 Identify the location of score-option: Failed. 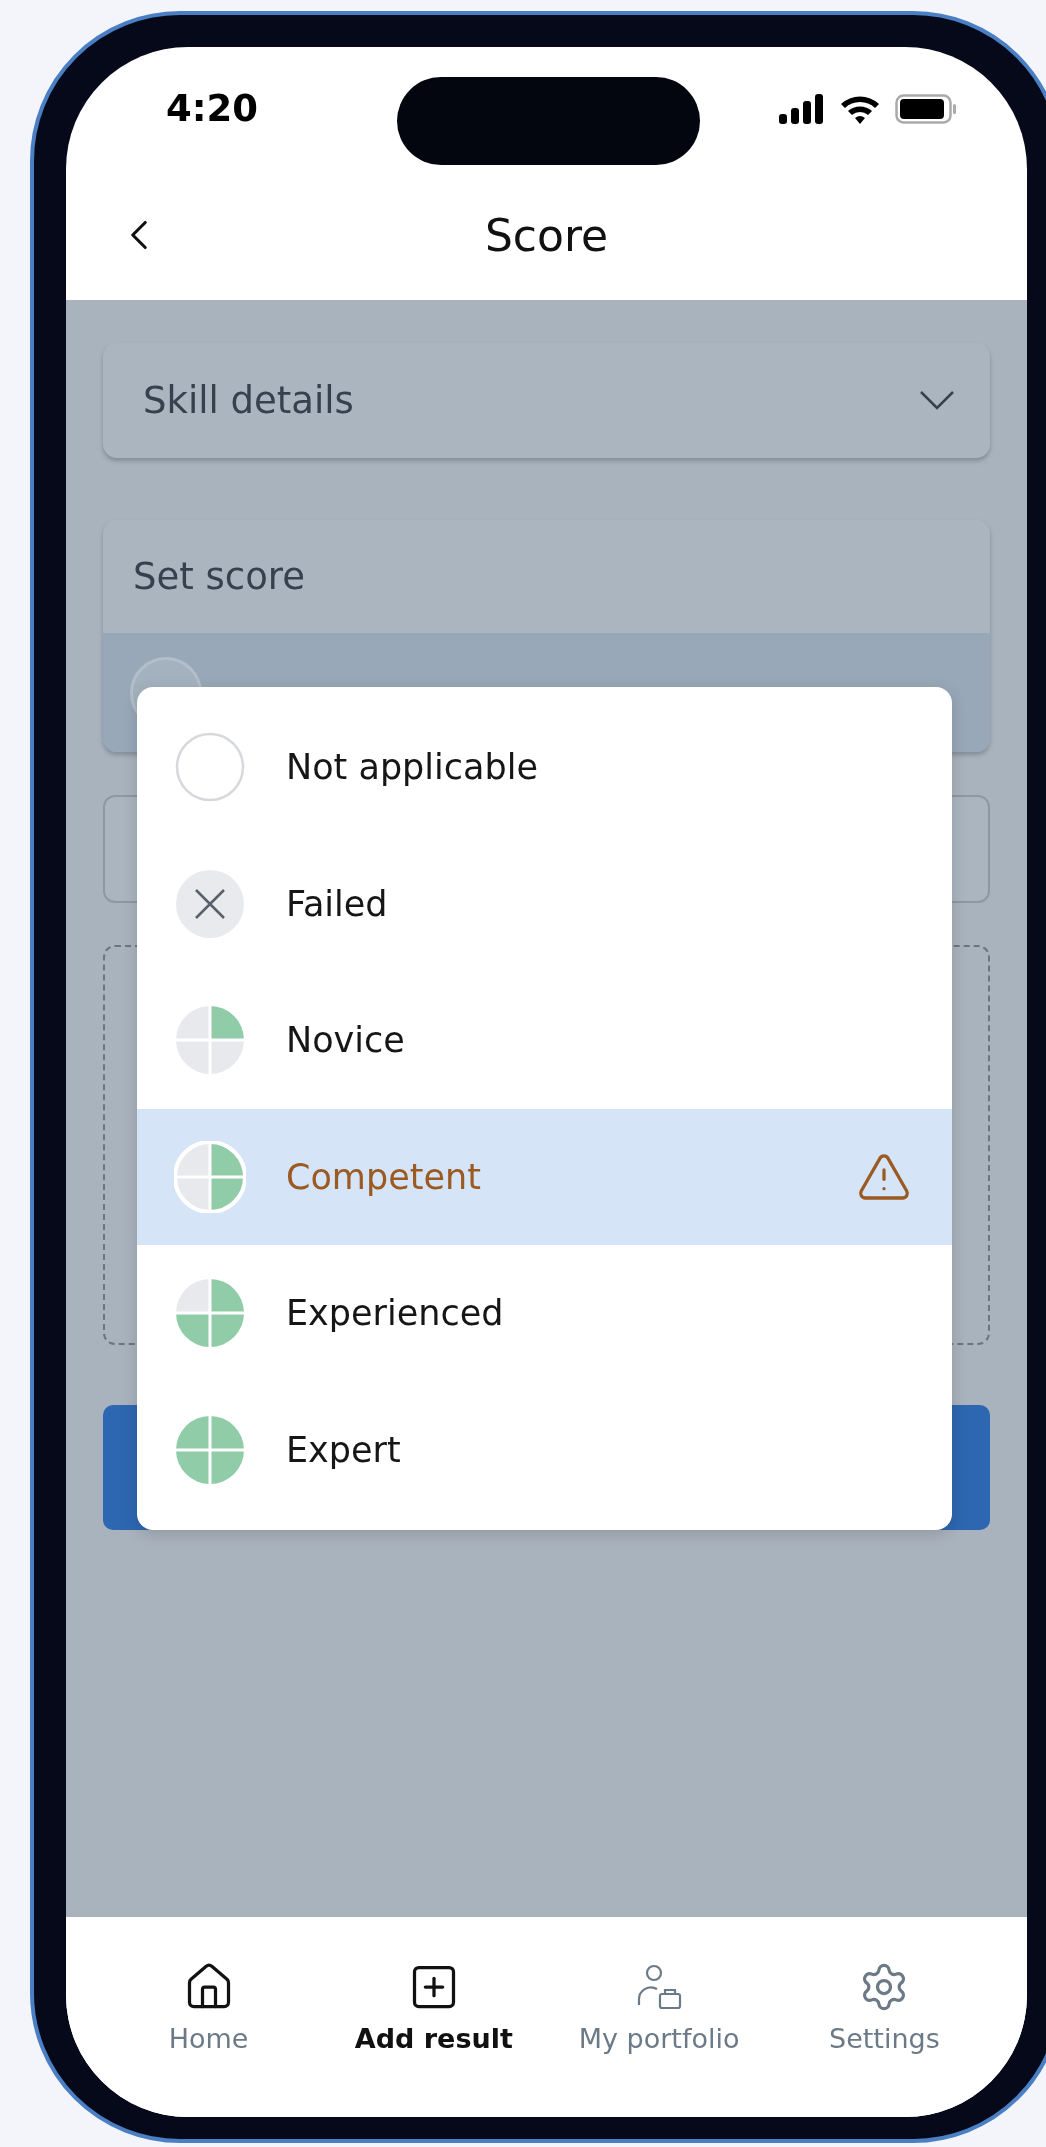
(544, 903).